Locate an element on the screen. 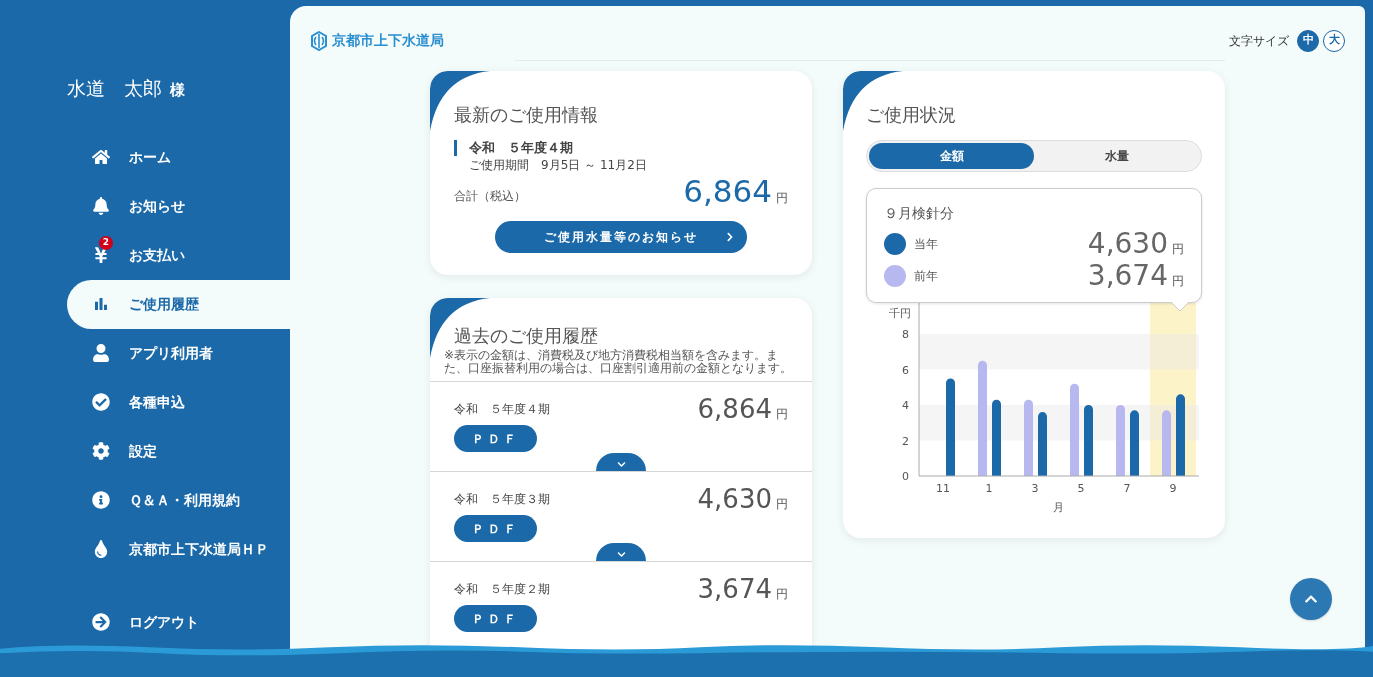 The height and width of the screenshot is (677, 1373). tab: 金額 is located at coordinates (951, 156).